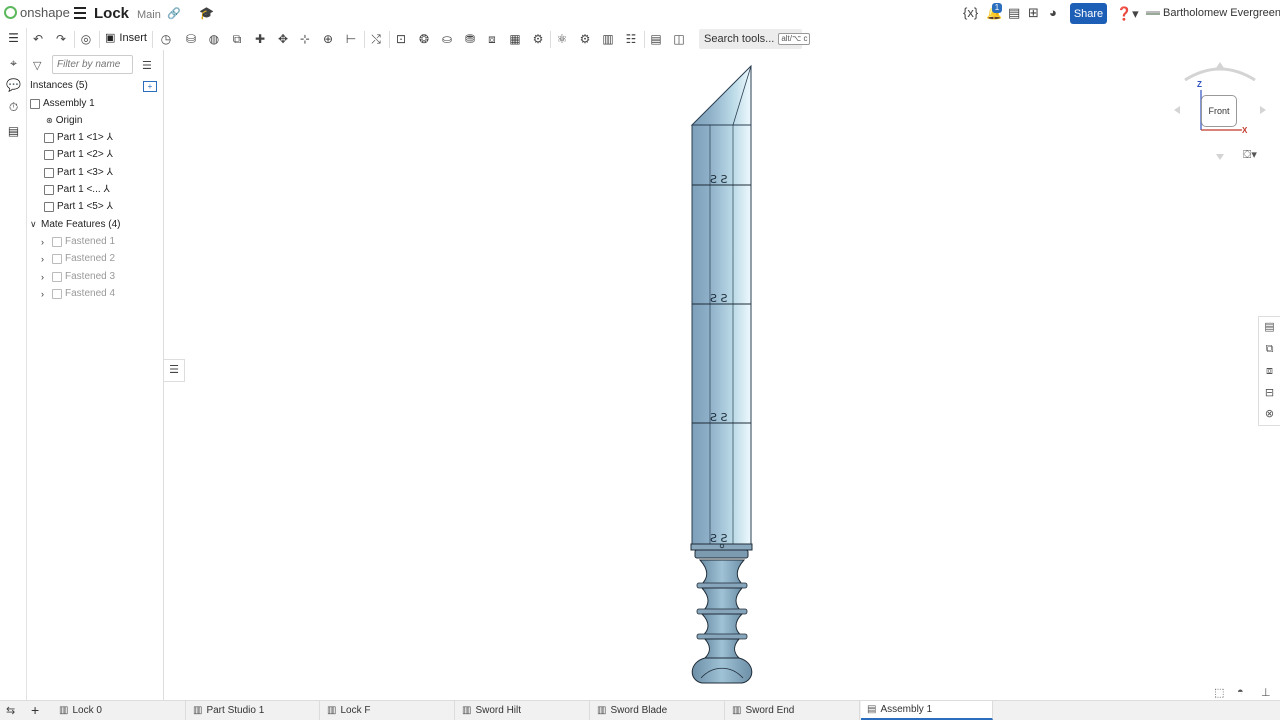 This screenshot has height=720, width=1280. What do you see at coordinates (515, 39) in the screenshot?
I see `screw-relation-icon: ▦` at bounding box center [515, 39].